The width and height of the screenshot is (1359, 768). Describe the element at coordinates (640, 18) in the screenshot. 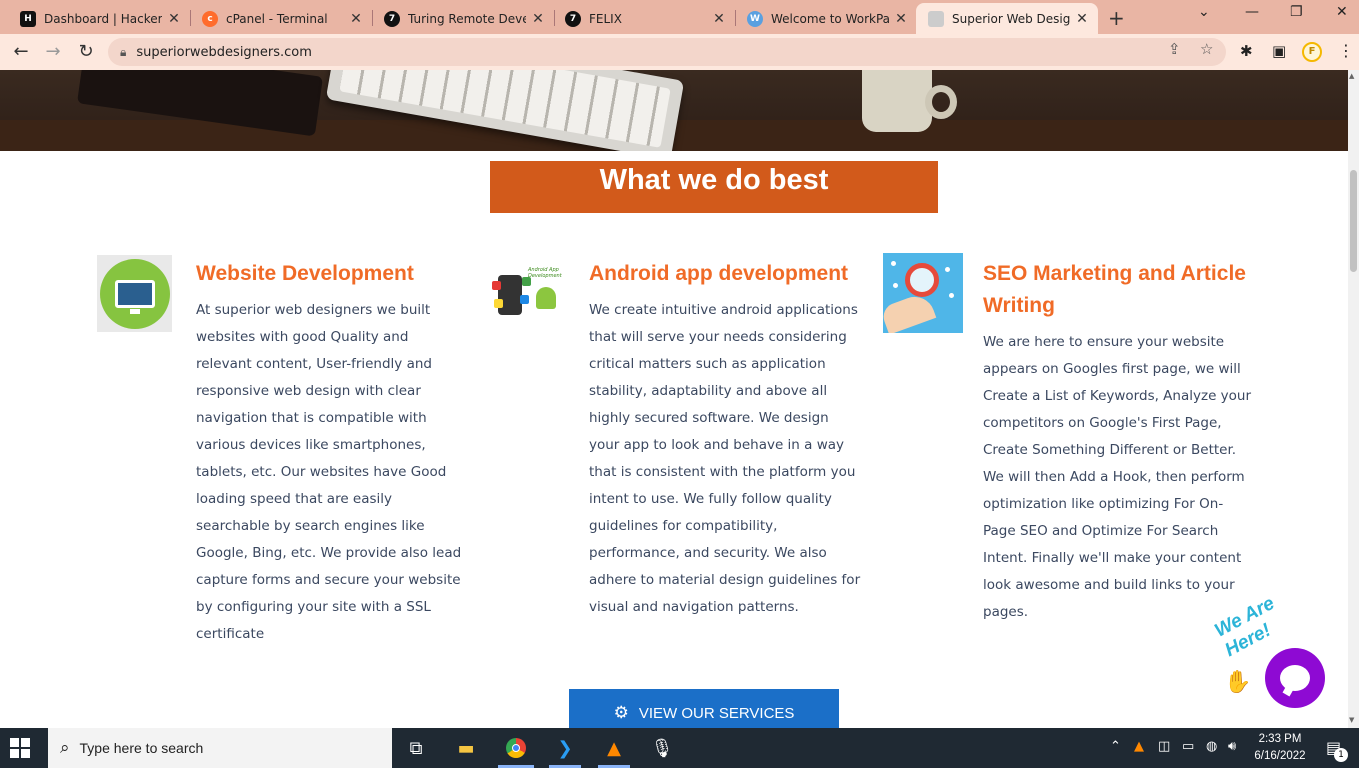

I see `tab-felix: 7 FELIX ✕` at that location.